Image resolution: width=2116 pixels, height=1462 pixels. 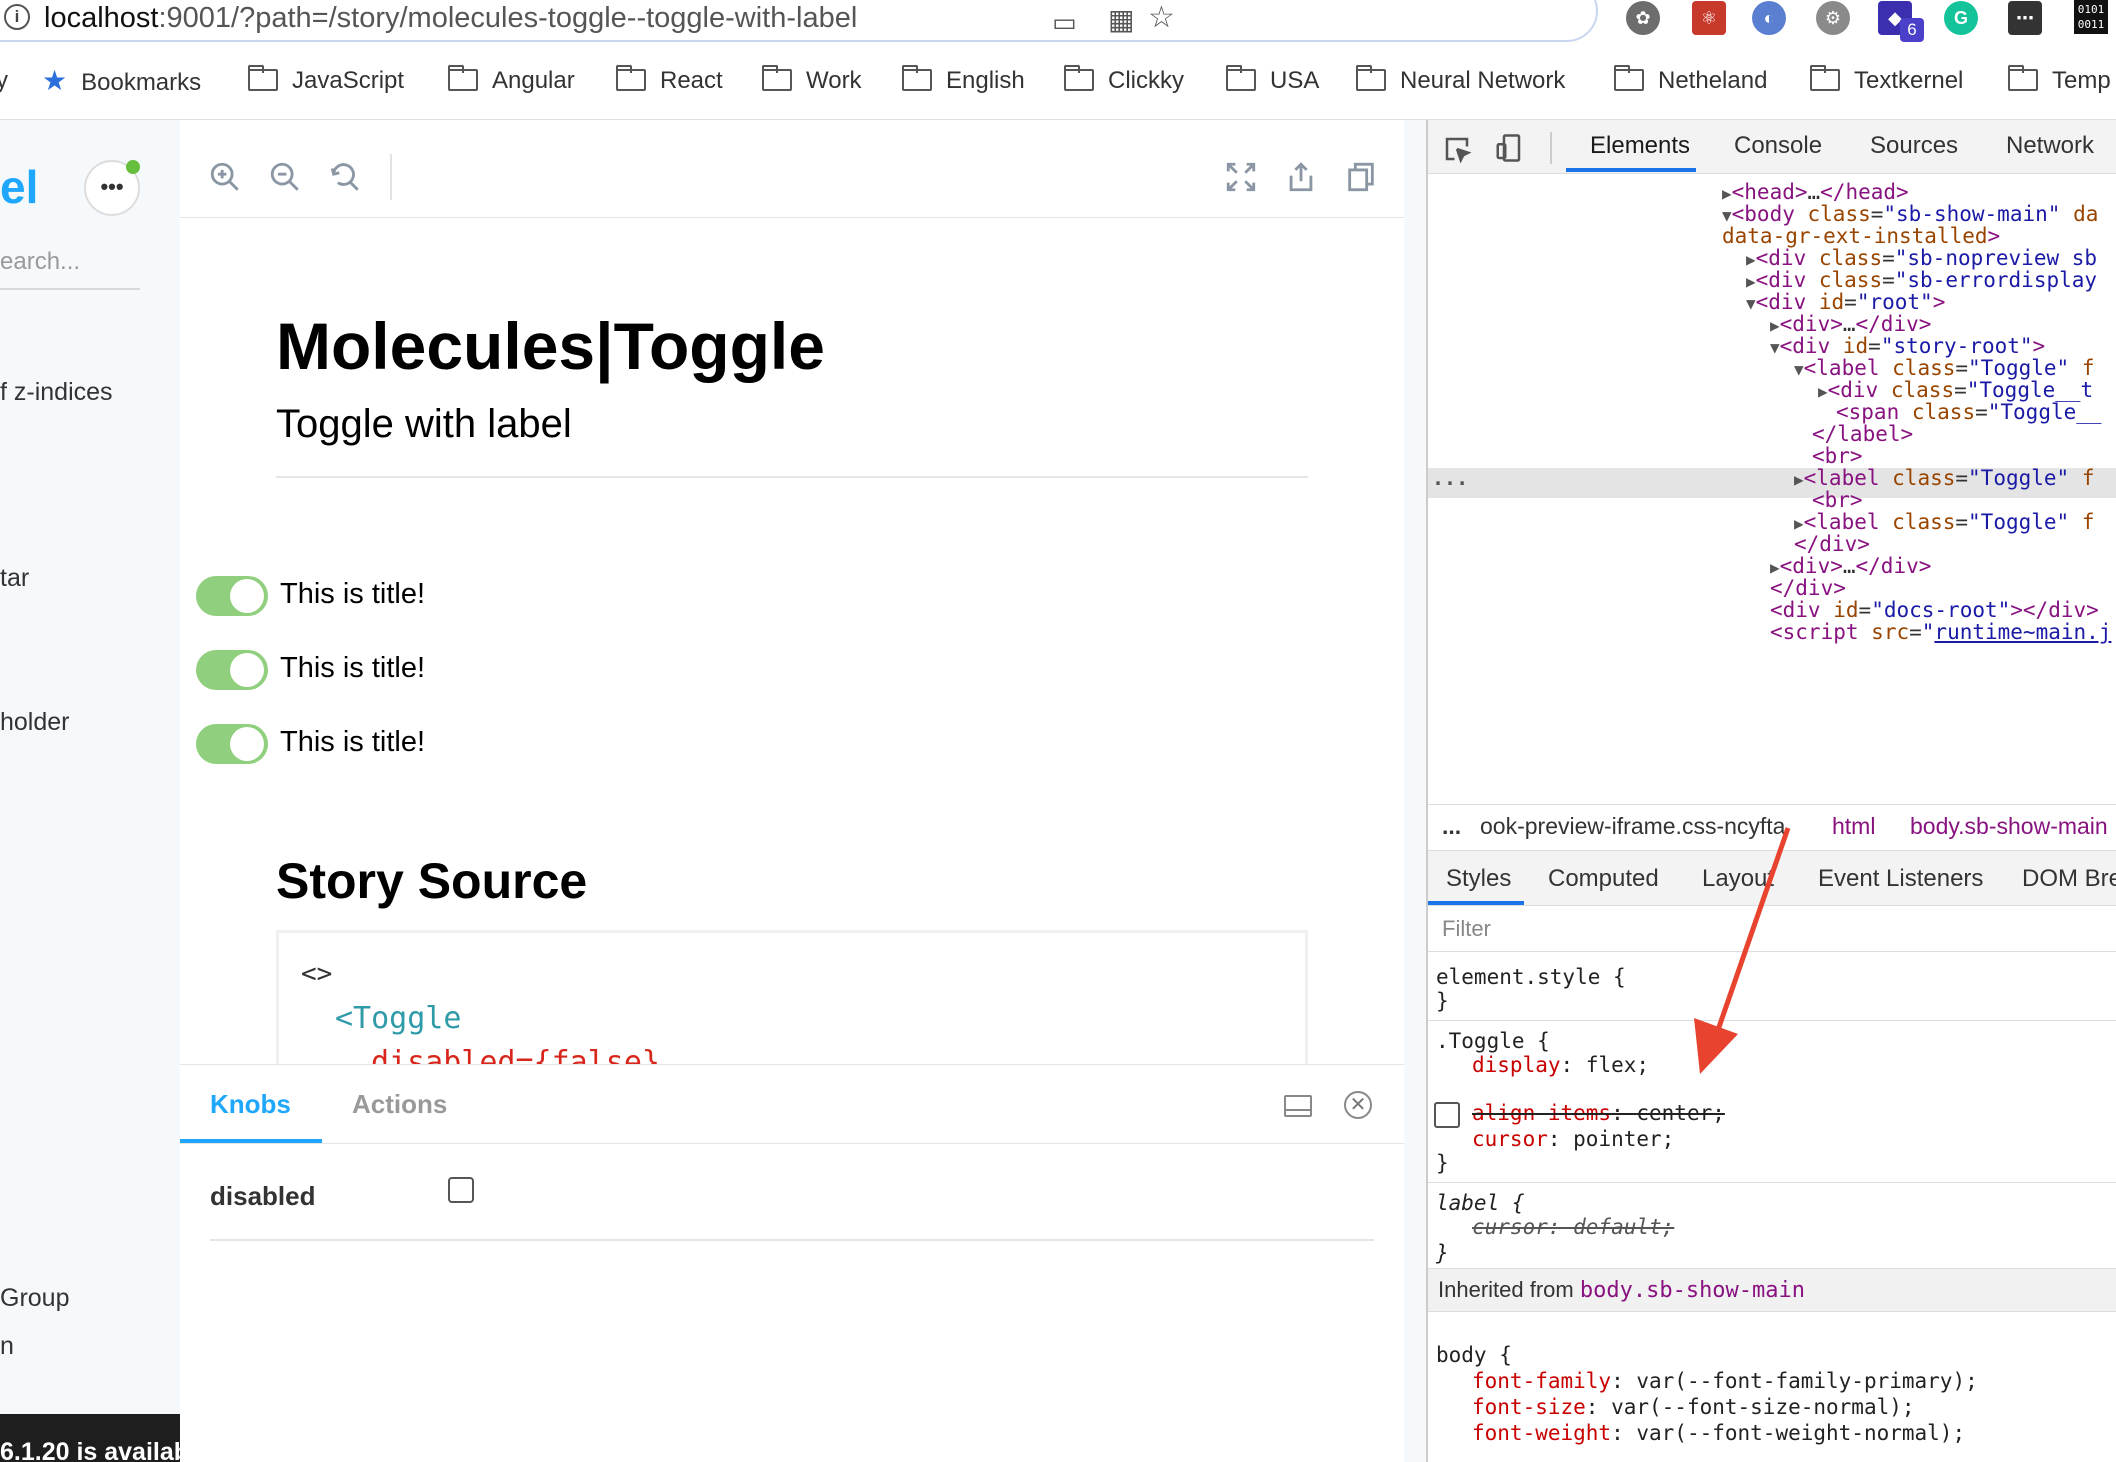 I want to click on bookmark-textkernel: Textkernel, so click(x=1886, y=81).